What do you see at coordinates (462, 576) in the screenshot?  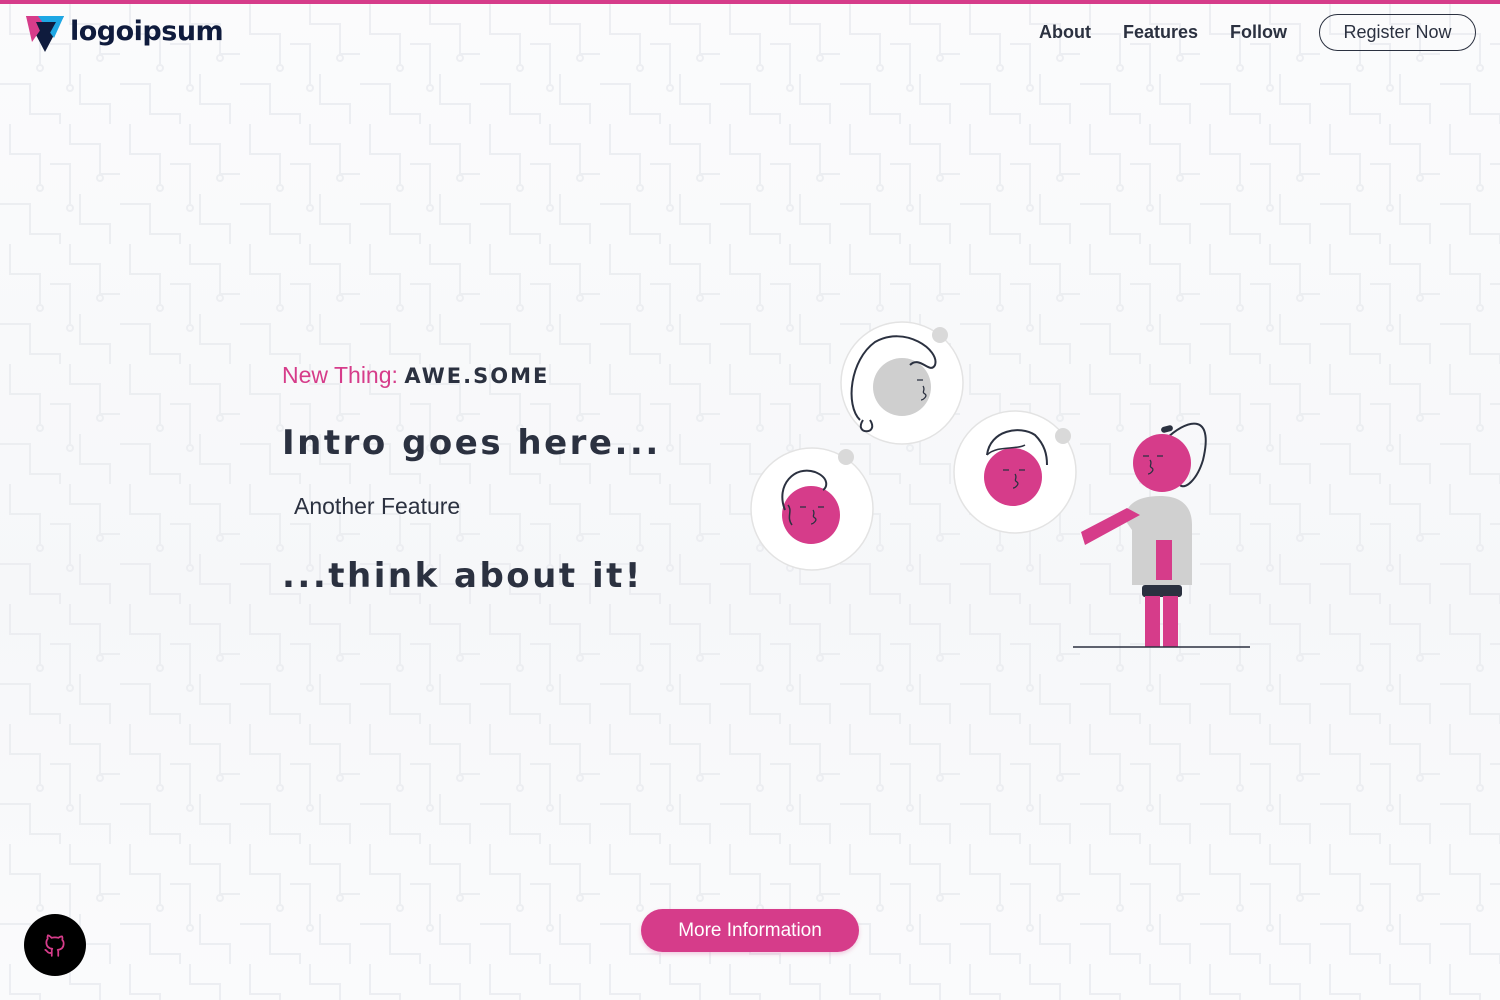 I see `hero-outro: ...think about it!` at bounding box center [462, 576].